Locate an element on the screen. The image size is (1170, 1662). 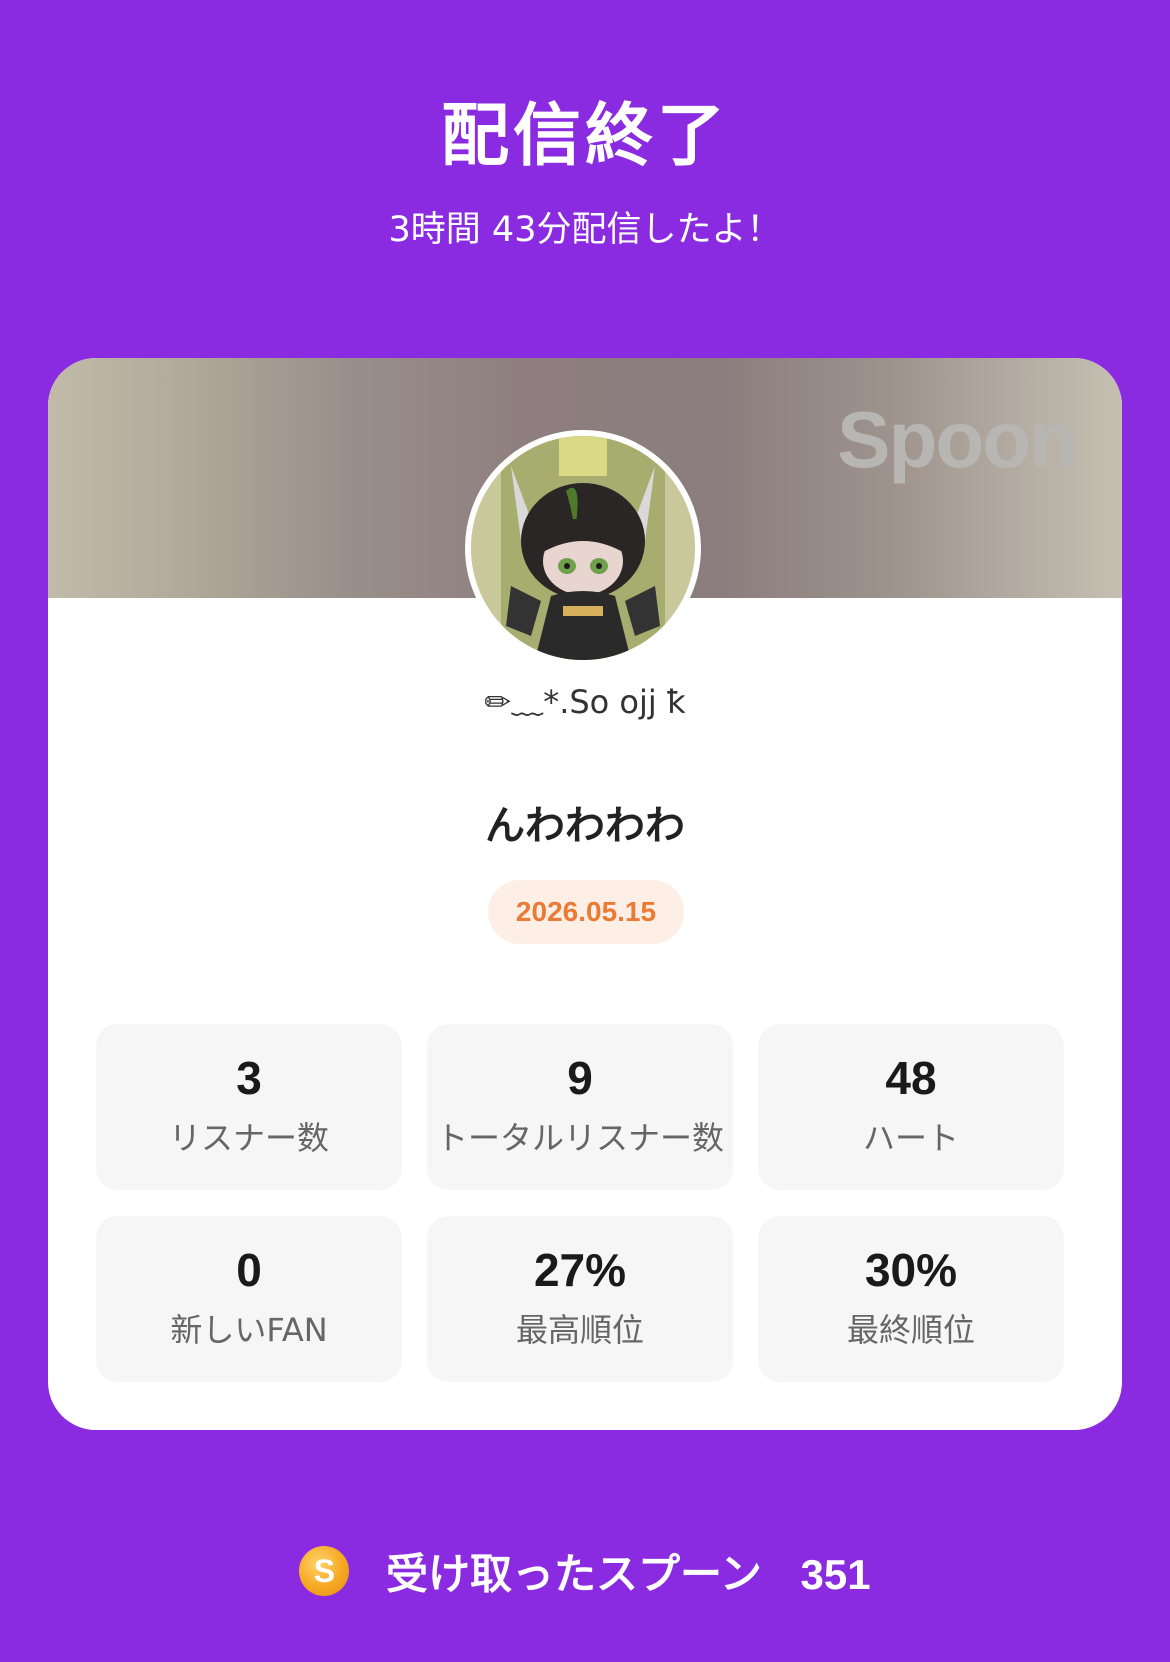
stat-value: 30% is located at coordinates (911, 1270).